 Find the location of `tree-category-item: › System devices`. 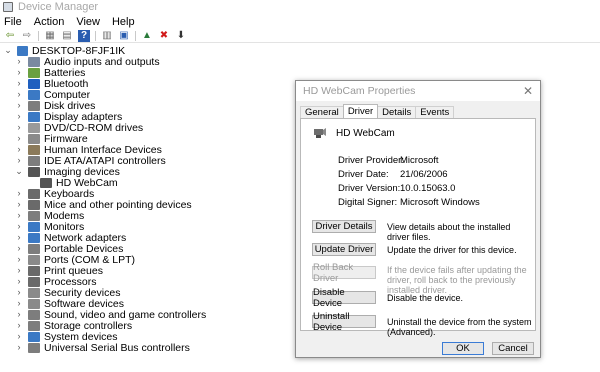

tree-category-item: › System devices is located at coordinates (66, 337).